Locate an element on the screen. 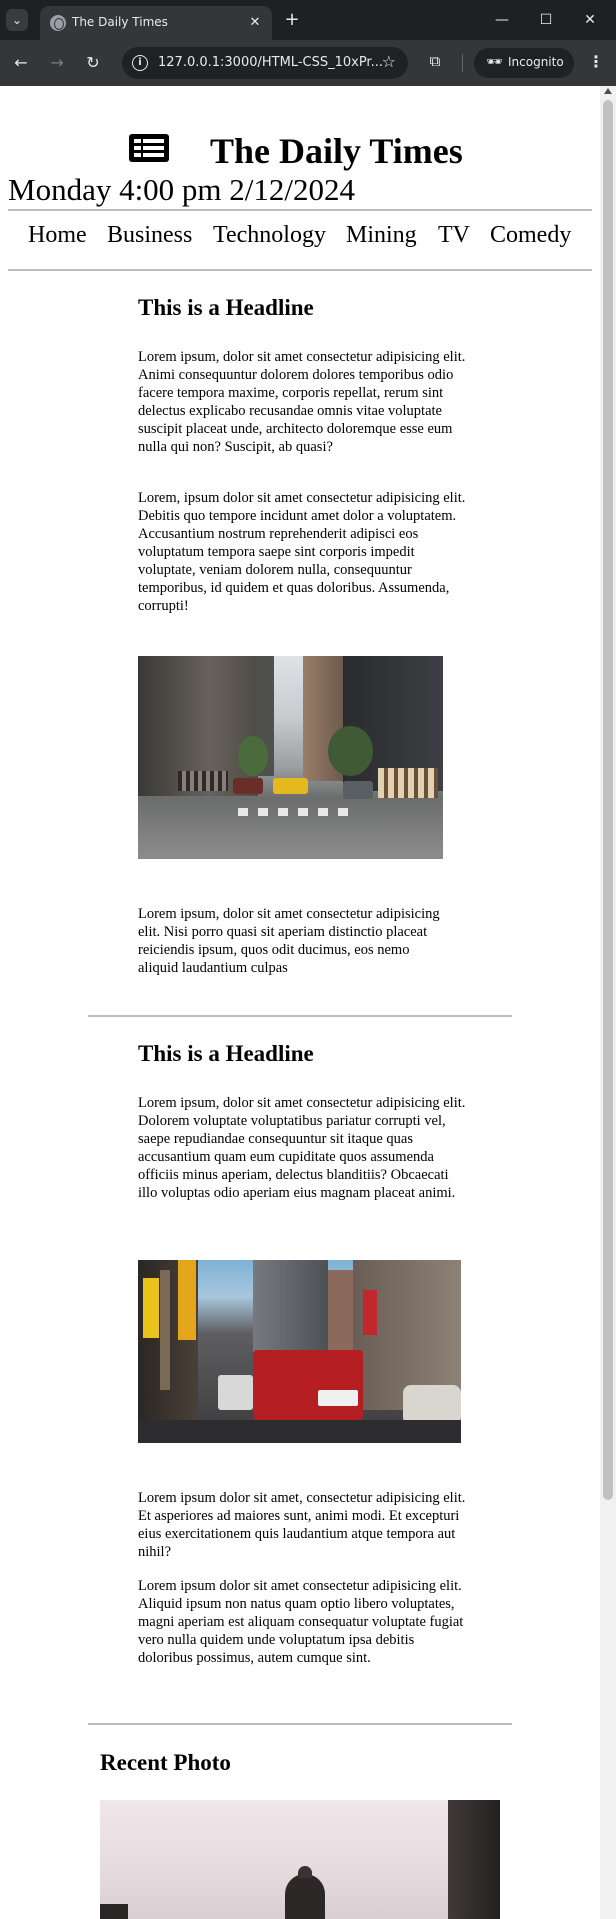 Image resolution: width=616 pixels, height=1919 pixels. browser-tab-strip: ⌄ The Daily Times ✕ + — ☐ ✕ is located at coordinates (308, 20).